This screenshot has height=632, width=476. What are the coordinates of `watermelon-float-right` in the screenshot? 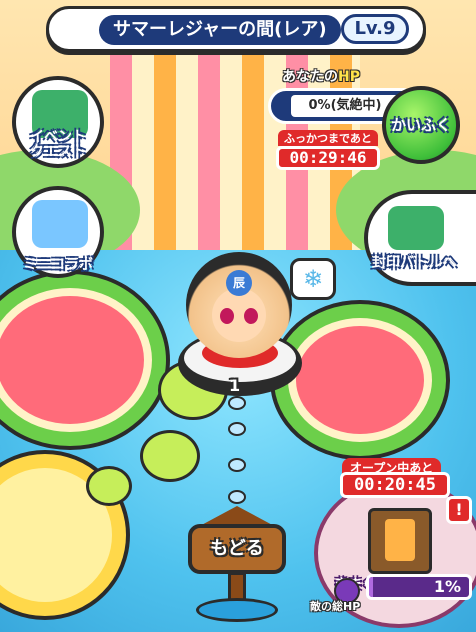 It's located at (360, 380).